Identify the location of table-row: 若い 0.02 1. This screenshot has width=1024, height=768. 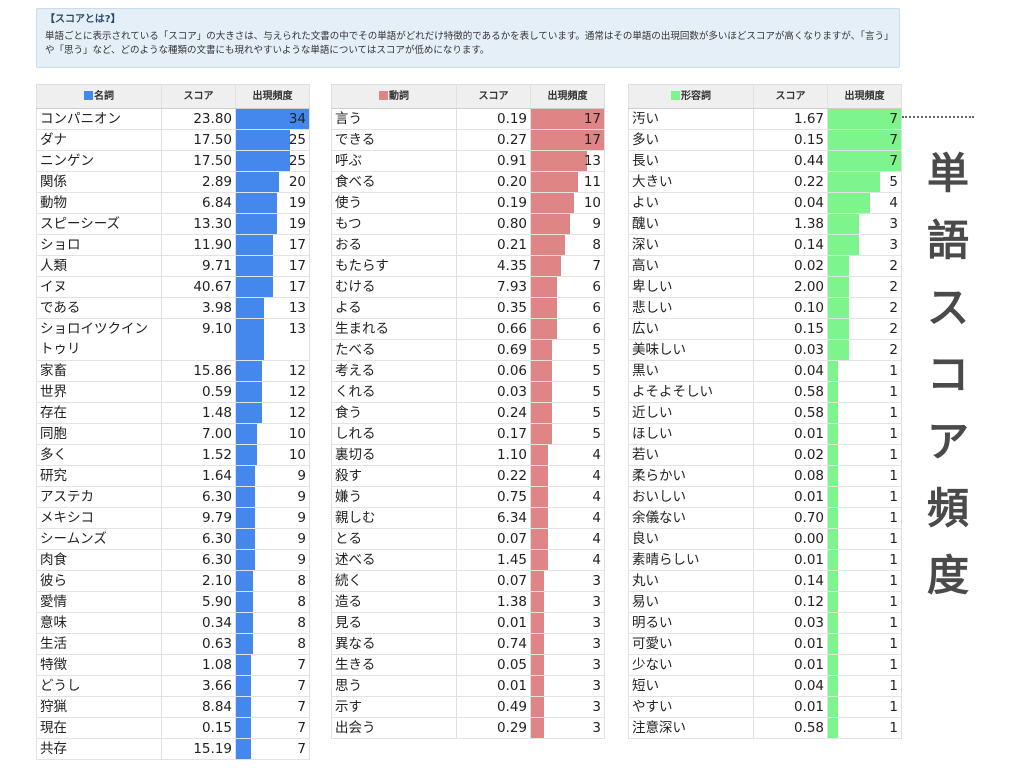
(765, 455).